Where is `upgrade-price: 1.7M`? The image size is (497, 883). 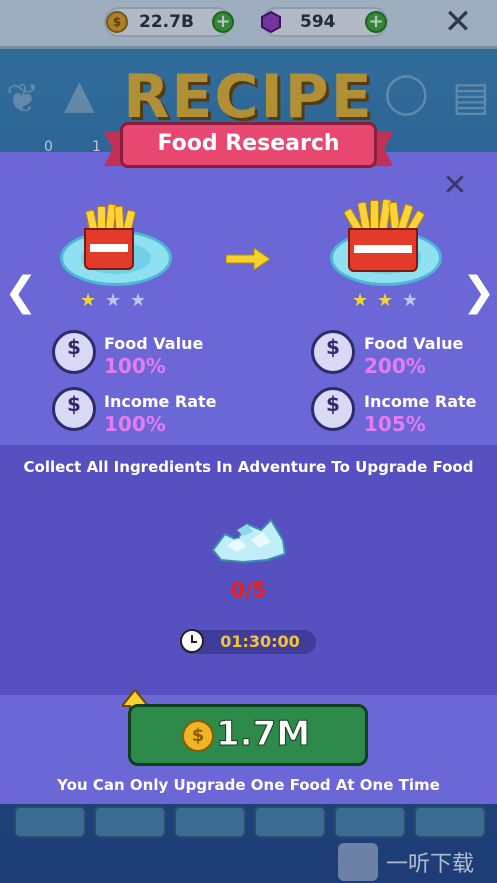 upgrade-price: 1.7M is located at coordinates (263, 734).